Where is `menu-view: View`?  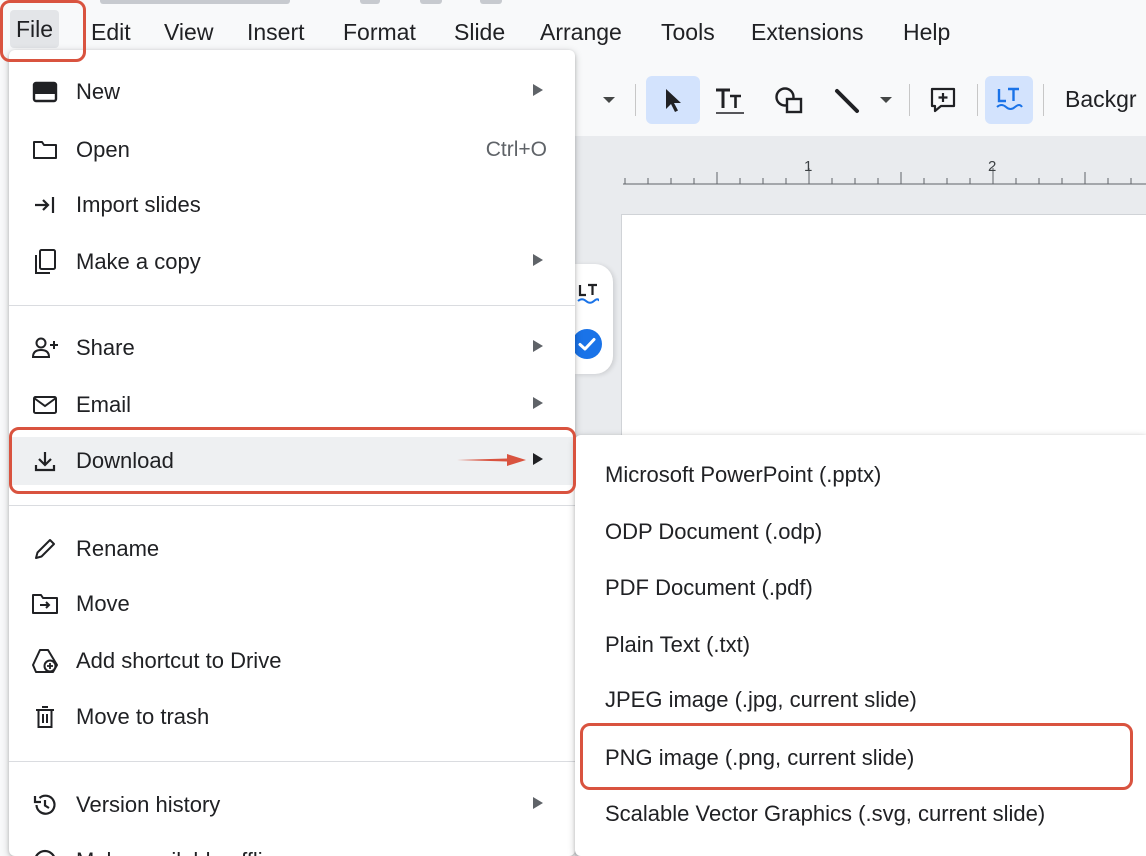 menu-view: View is located at coordinates (188, 32).